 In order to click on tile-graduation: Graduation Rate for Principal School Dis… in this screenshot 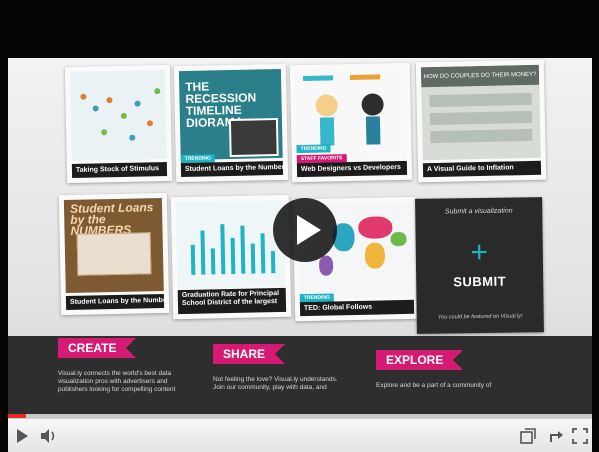, I will do `click(231, 257)`.